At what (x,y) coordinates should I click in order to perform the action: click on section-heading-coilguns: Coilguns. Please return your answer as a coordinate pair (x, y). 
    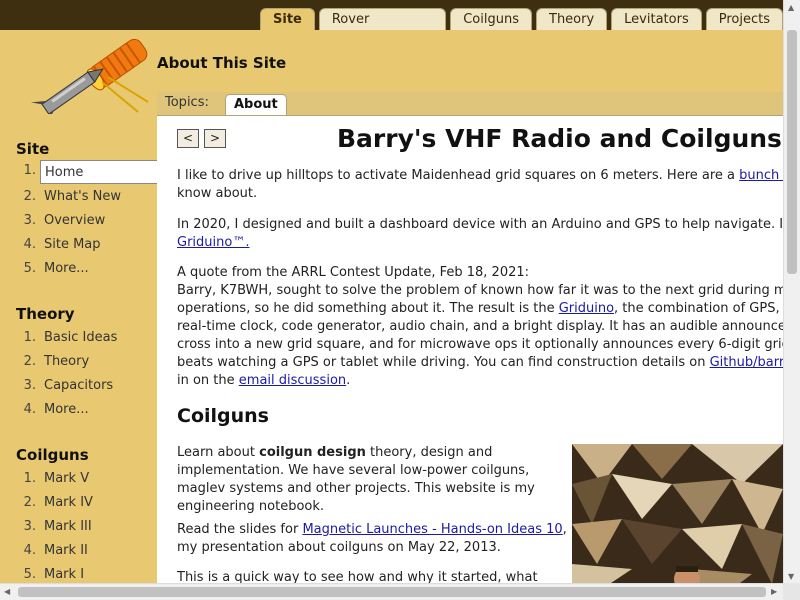
    Looking at the image, I should click on (223, 416).